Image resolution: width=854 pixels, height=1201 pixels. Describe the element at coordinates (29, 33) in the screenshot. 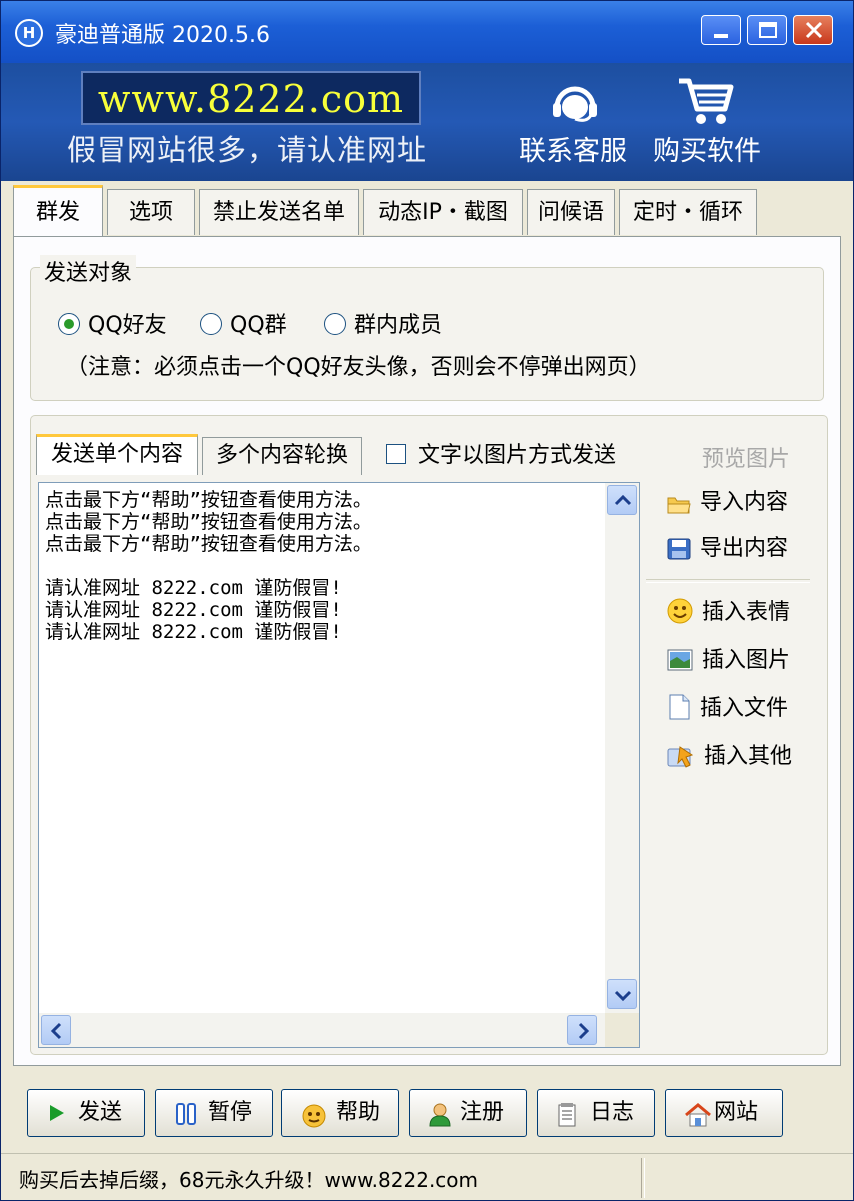

I see `app-icon: H` at that location.